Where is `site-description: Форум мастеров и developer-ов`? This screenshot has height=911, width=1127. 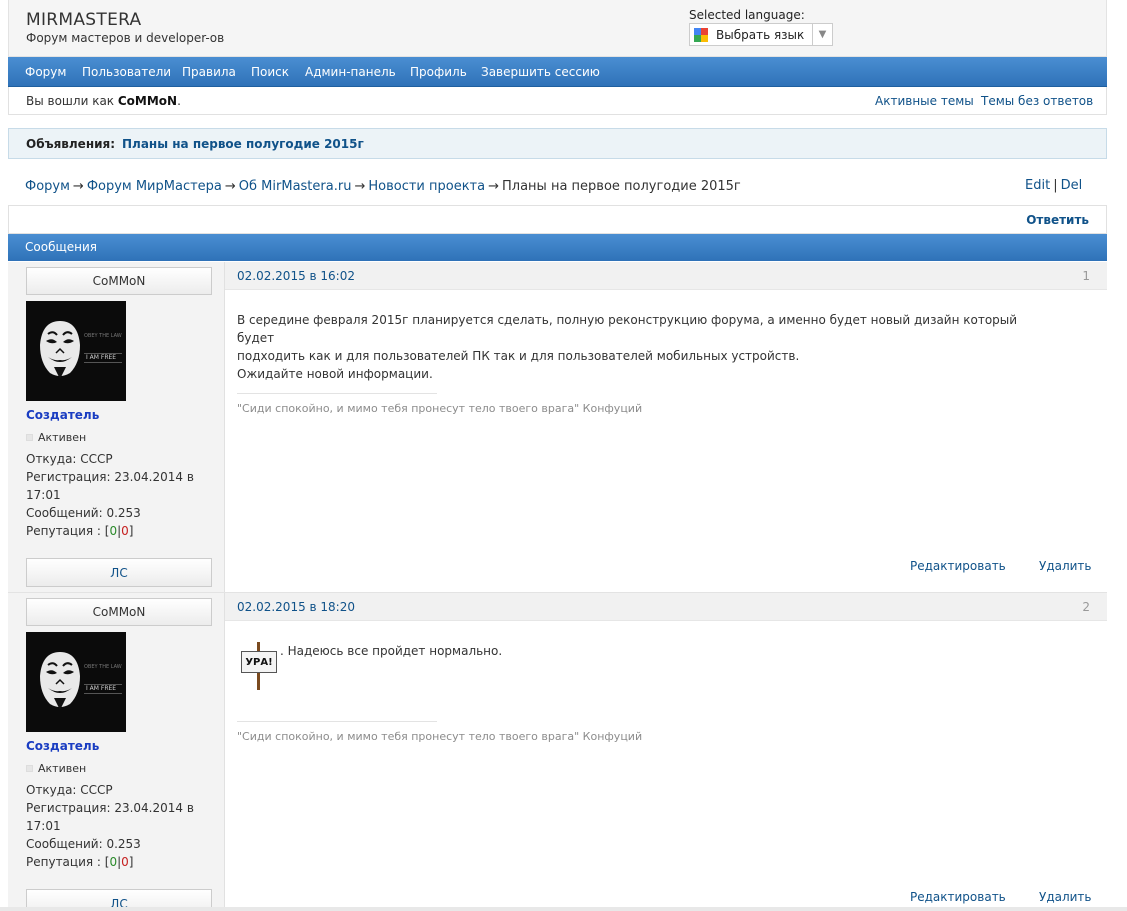 site-description: Форум мастеров и developer-ов is located at coordinates (125, 38).